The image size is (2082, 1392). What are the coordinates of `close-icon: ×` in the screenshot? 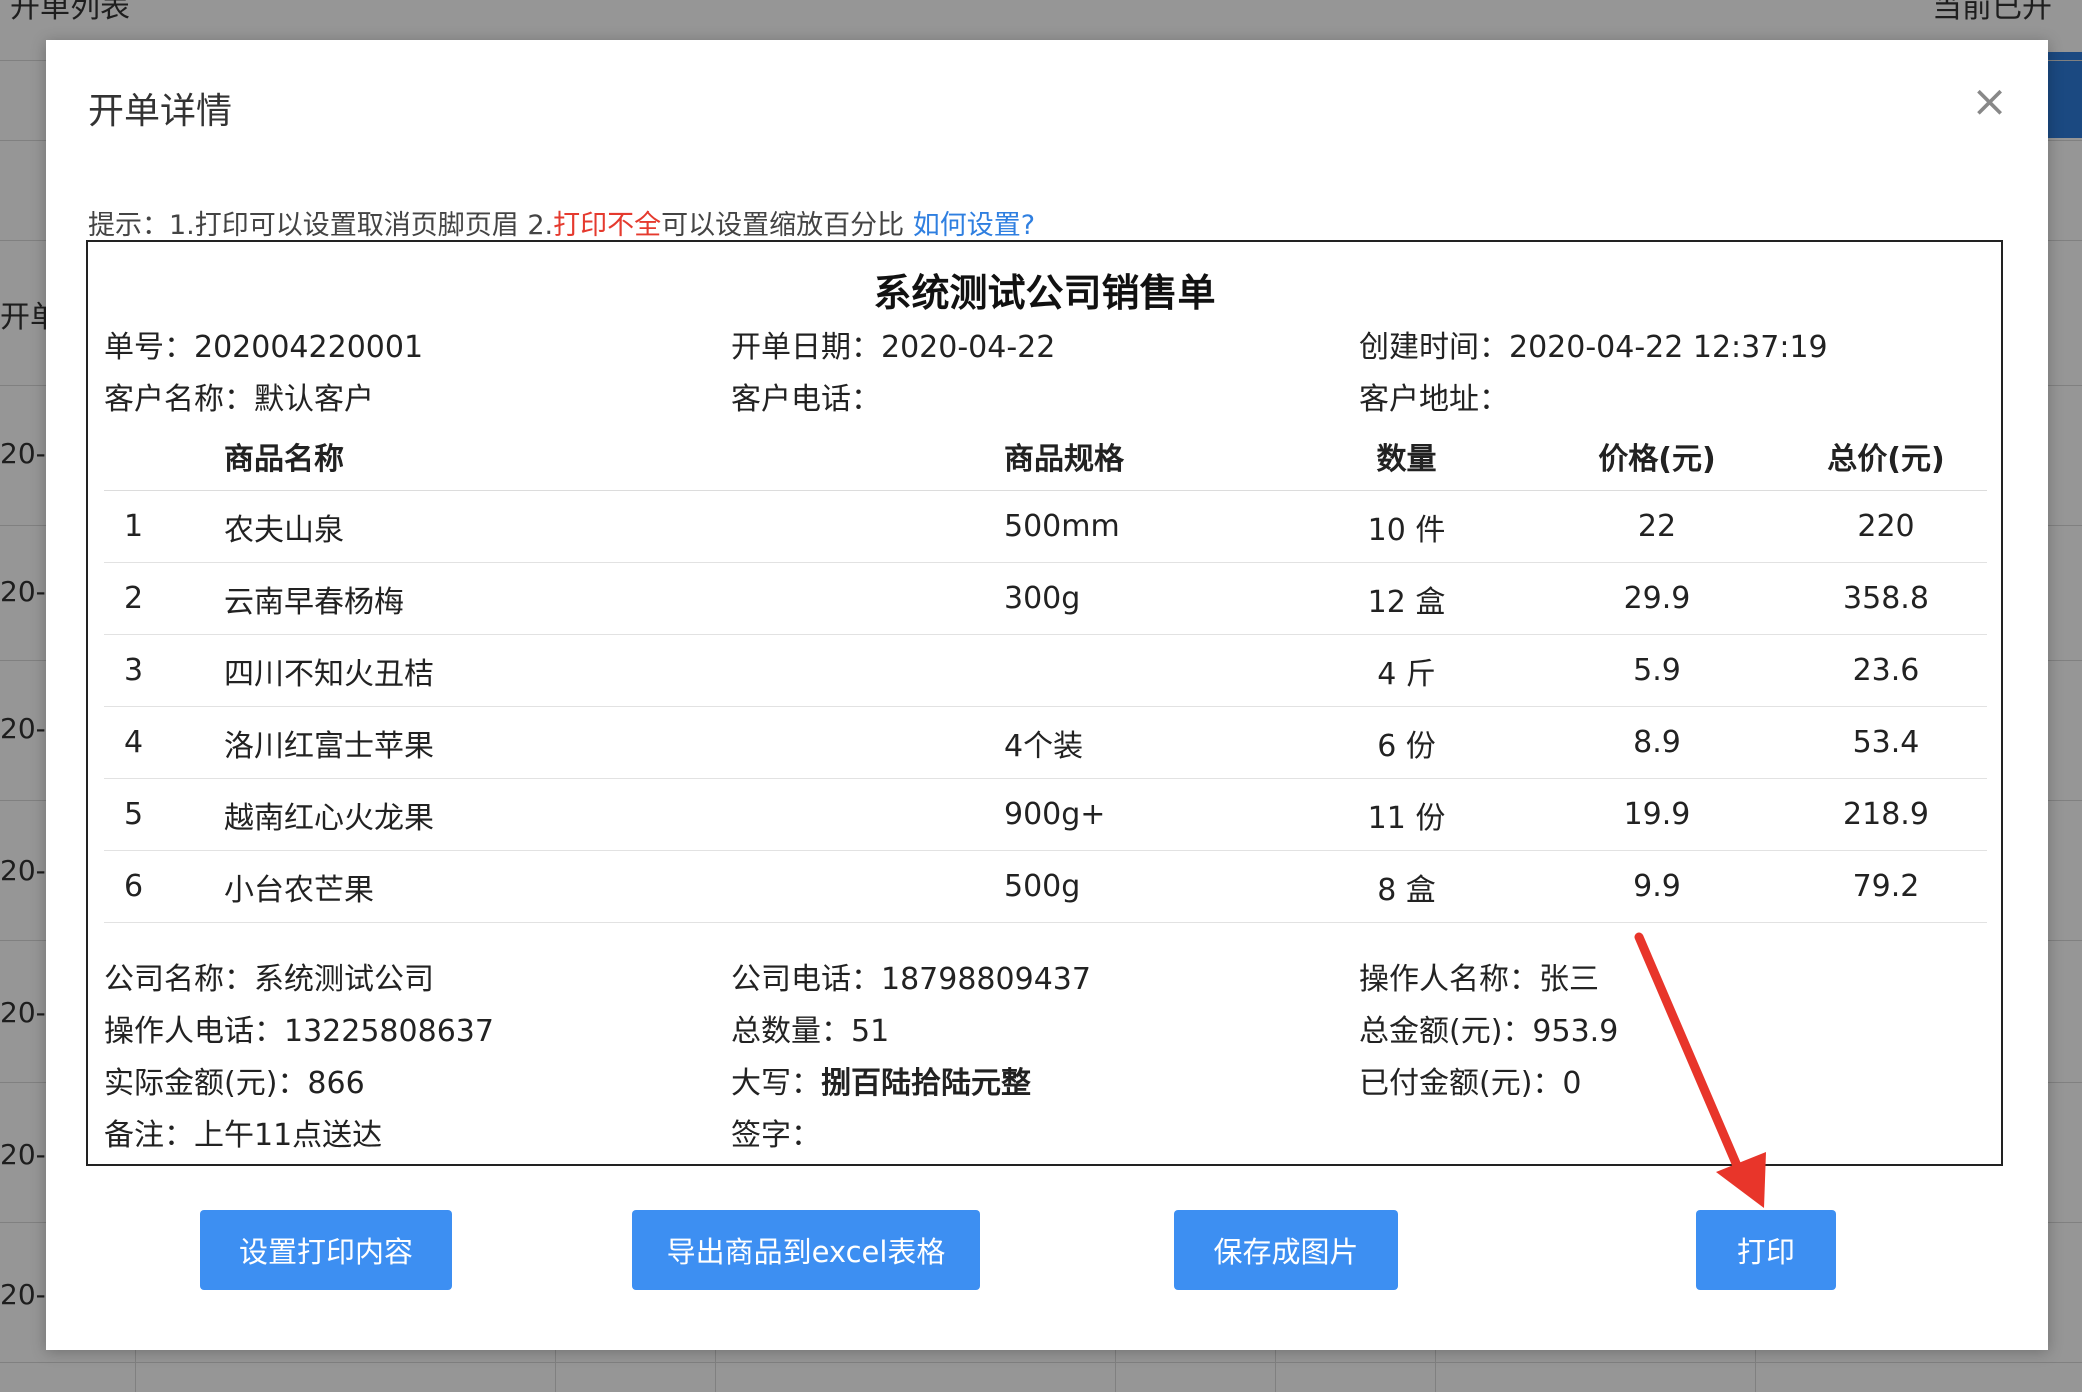 It's located at (1989, 102).